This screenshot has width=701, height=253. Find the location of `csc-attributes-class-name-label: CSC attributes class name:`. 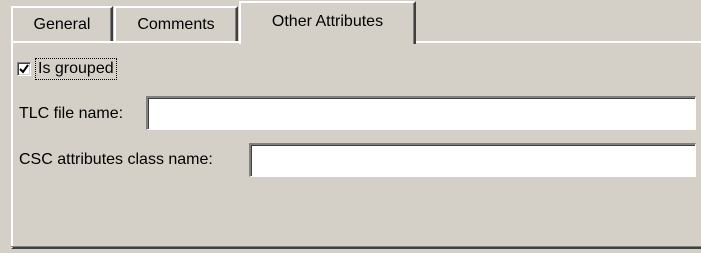

csc-attributes-class-name-label: CSC attributes class name: is located at coordinates (116, 159).